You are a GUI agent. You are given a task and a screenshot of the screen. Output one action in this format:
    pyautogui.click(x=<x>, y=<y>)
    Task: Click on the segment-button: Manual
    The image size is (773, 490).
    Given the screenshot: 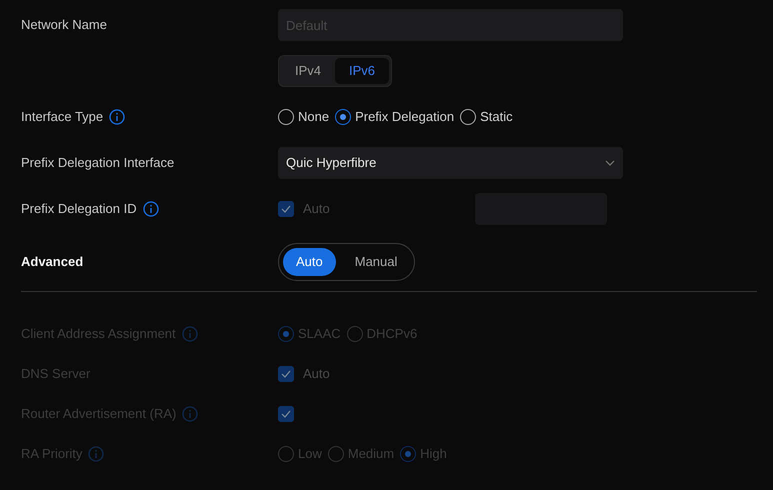 What is the action you would take?
    pyautogui.click(x=376, y=262)
    